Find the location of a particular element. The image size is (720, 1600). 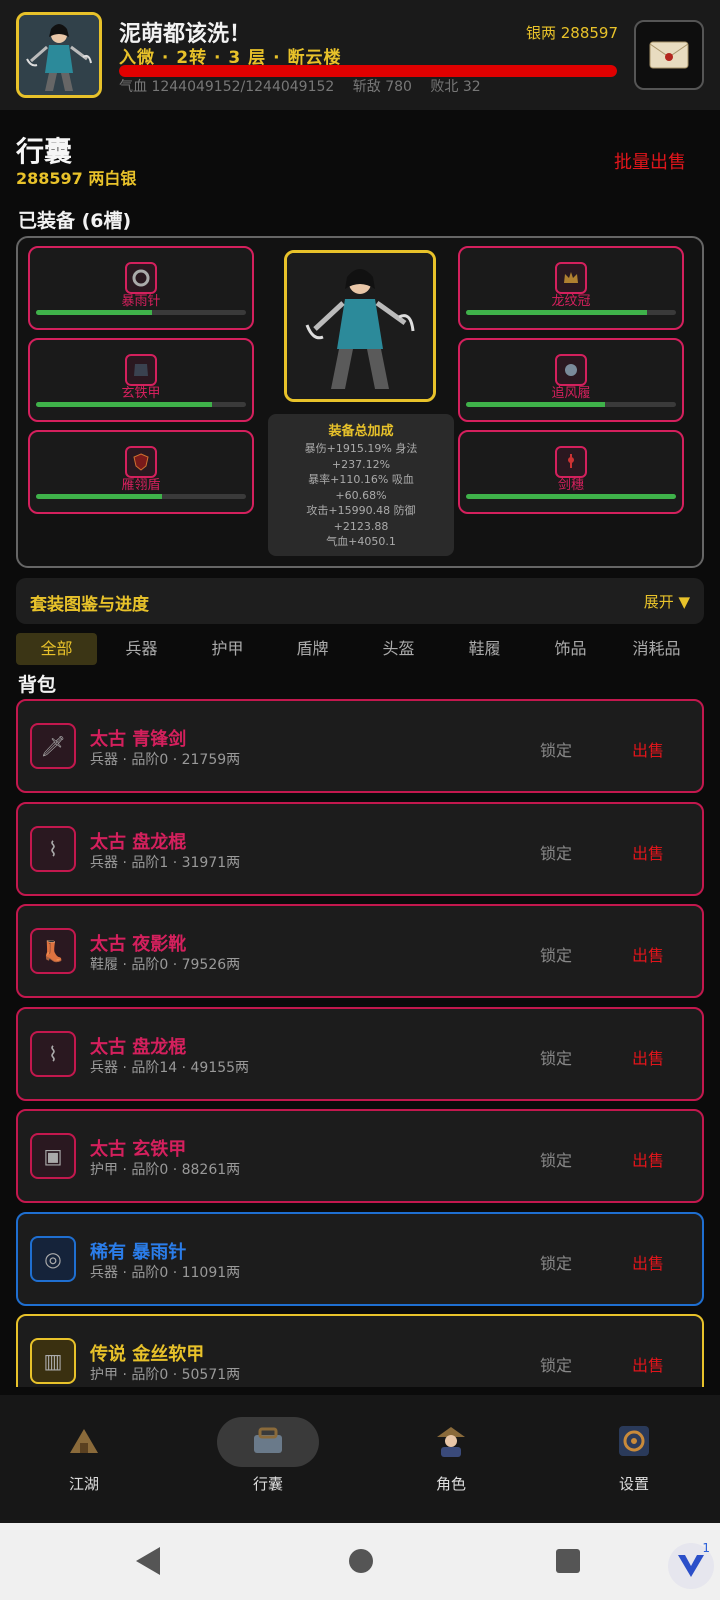

tab-accessory: 饰品 is located at coordinates (570, 649).